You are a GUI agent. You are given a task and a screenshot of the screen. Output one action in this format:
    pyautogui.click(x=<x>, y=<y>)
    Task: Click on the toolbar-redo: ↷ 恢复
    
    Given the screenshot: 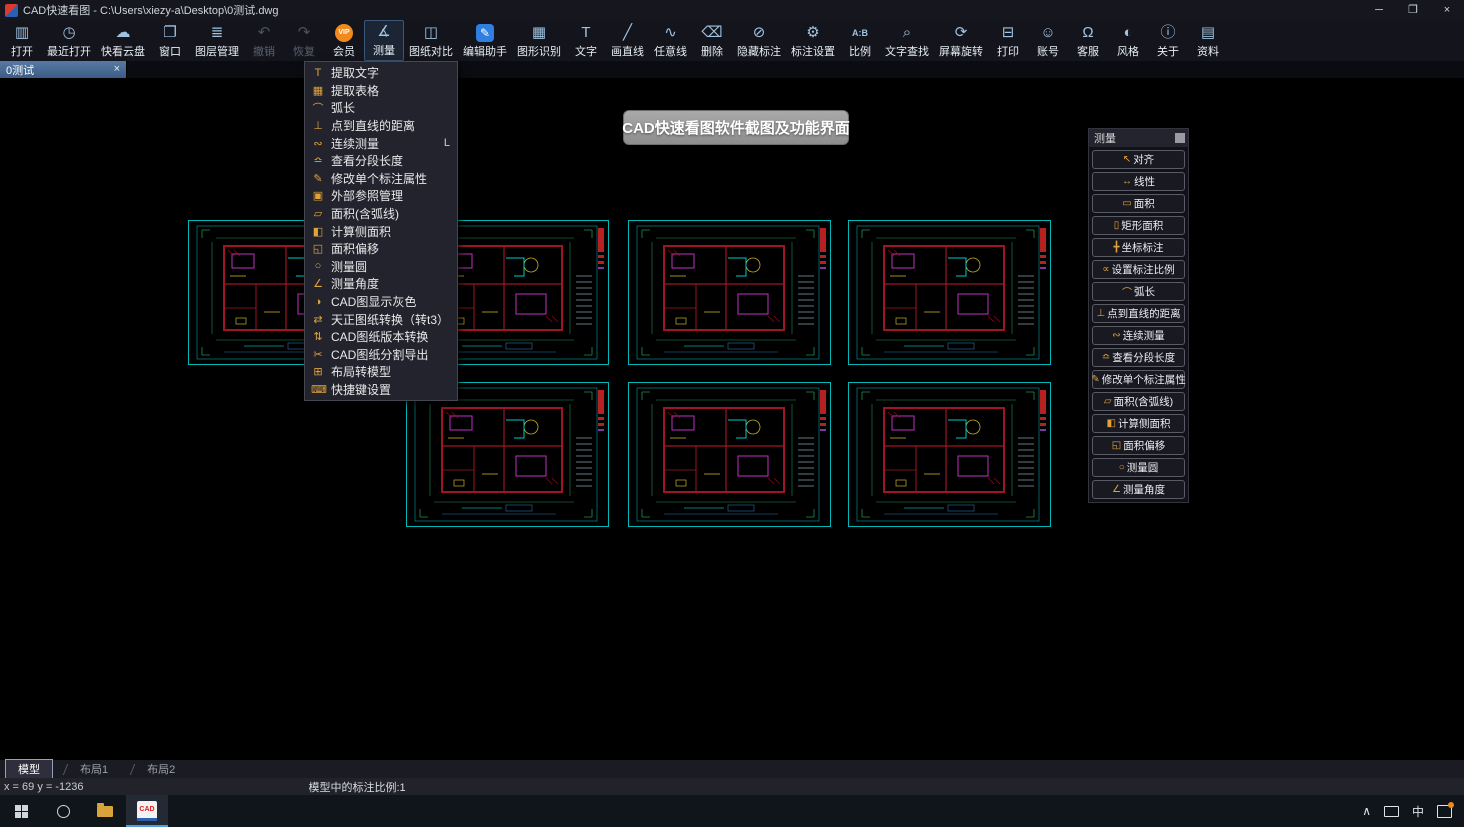 What is the action you would take?
    pyautogui.click(x=304, y=40)
    